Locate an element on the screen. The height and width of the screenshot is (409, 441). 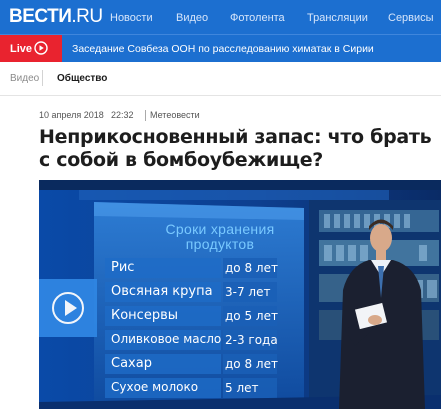
food-item-name: Сахар is located at coordinates (131, 363).